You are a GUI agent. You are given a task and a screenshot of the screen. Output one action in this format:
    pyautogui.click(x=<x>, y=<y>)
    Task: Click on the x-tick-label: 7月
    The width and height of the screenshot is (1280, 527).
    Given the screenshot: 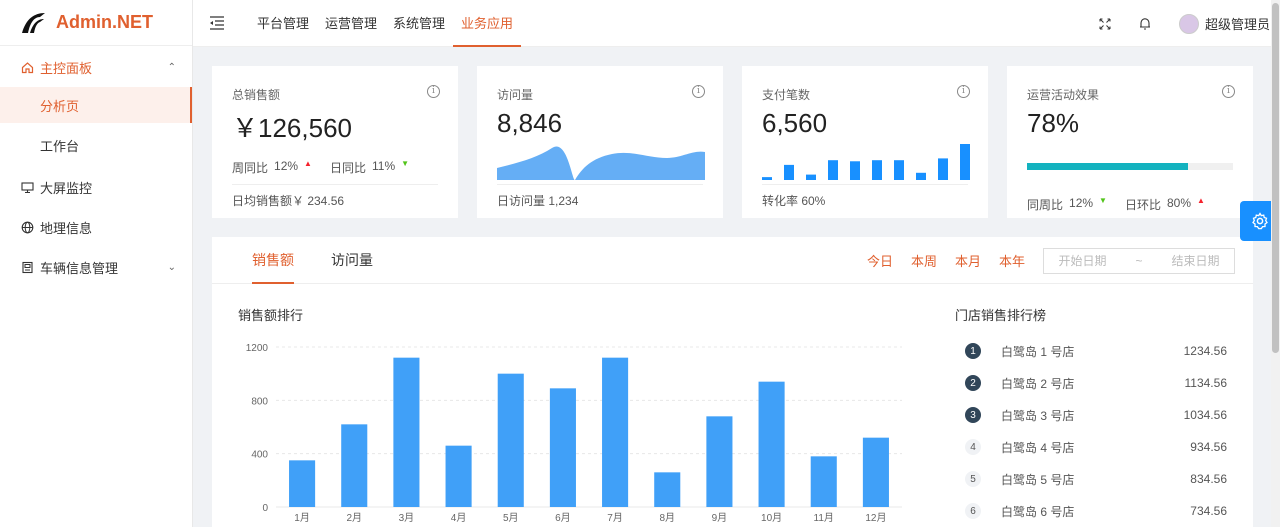 What is the action you would take?
    pyautogui.click(x=615, y=518)
    